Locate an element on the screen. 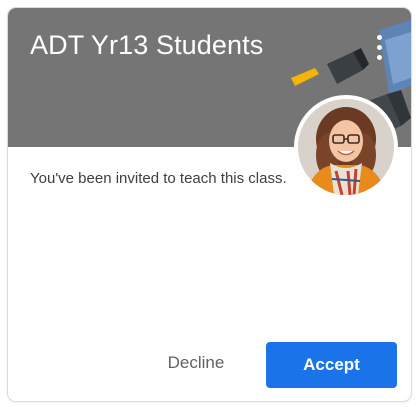 The height and width of the screenshot is (407, 416). class-title: ADT Yr13 Students is located at coordinates (147, 45).